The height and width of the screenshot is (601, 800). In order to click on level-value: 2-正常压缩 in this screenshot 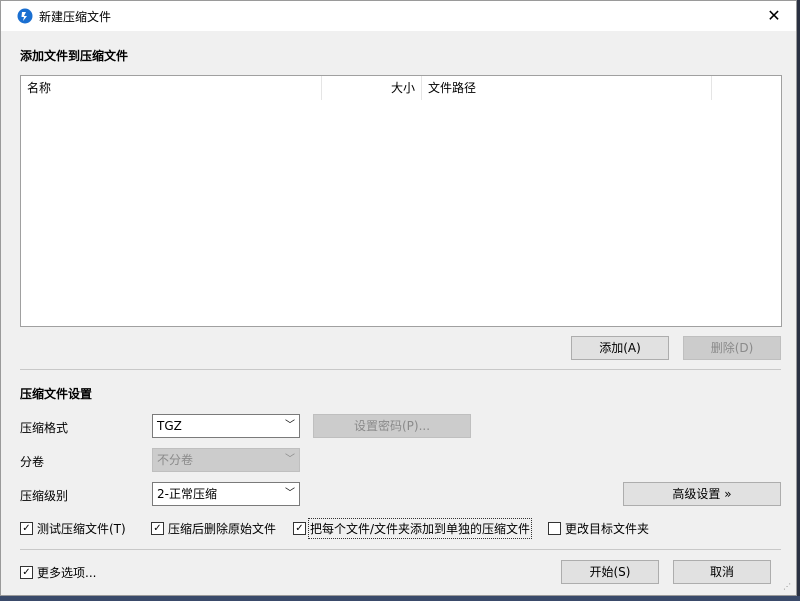, I will do `click(187, 494)`.